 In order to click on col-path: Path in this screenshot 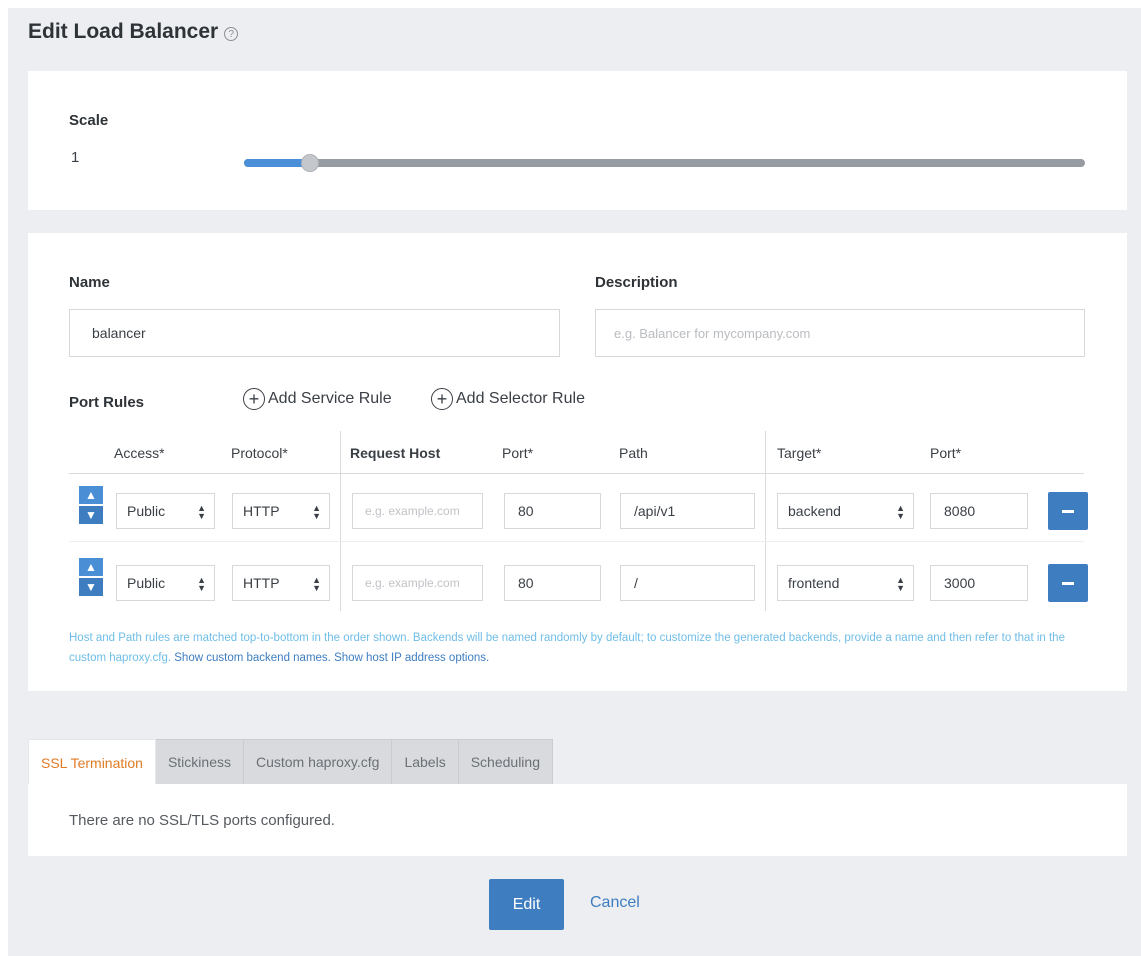, I will do `click(633, 453)`.